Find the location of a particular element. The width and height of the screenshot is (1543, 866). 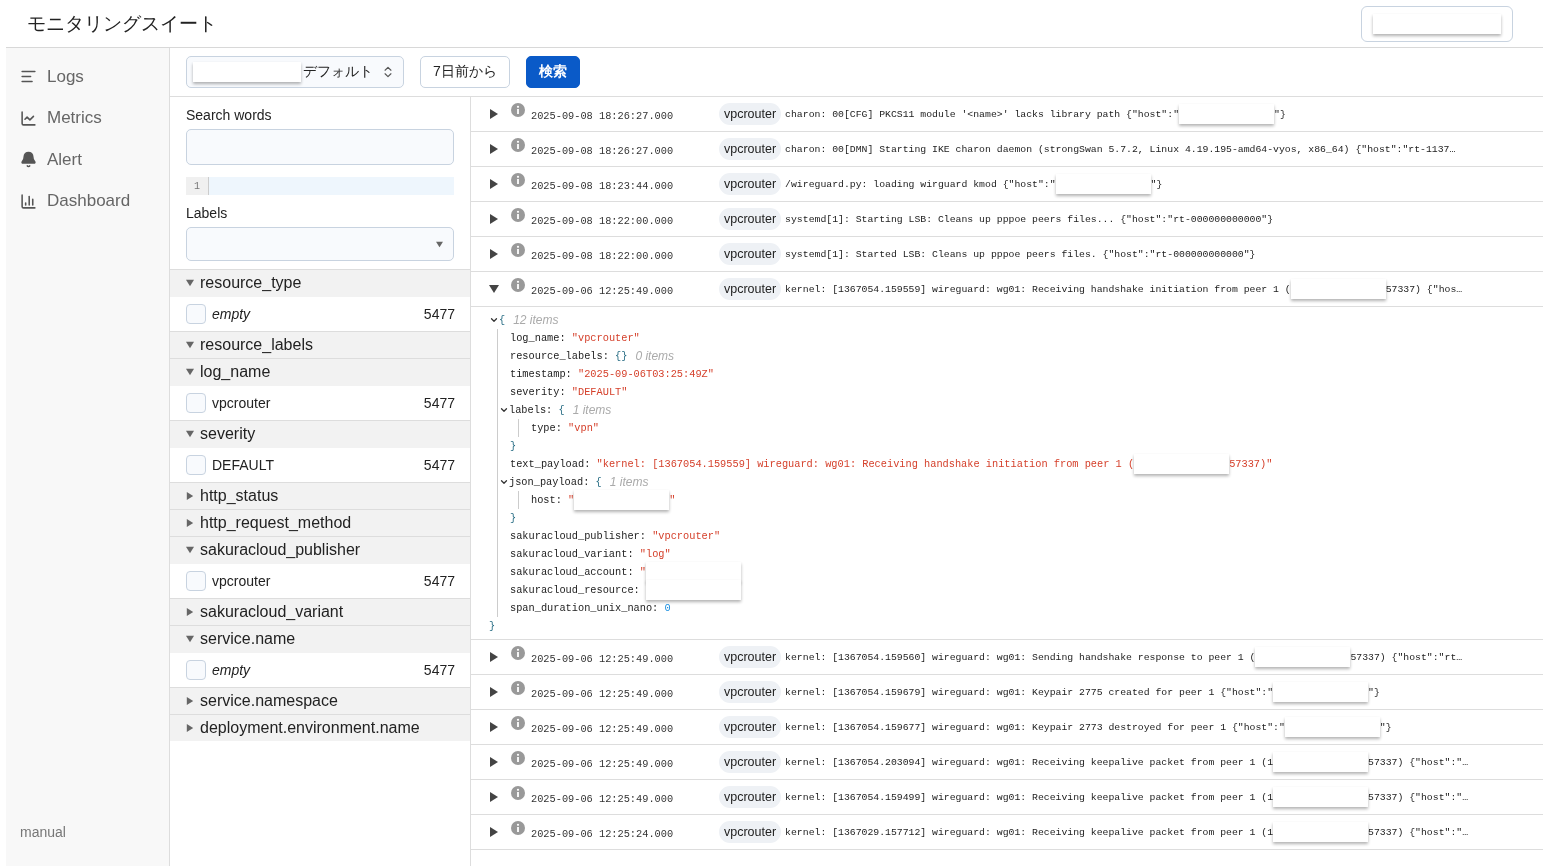

facet-header: http_status is located at coordinates (320, 495).